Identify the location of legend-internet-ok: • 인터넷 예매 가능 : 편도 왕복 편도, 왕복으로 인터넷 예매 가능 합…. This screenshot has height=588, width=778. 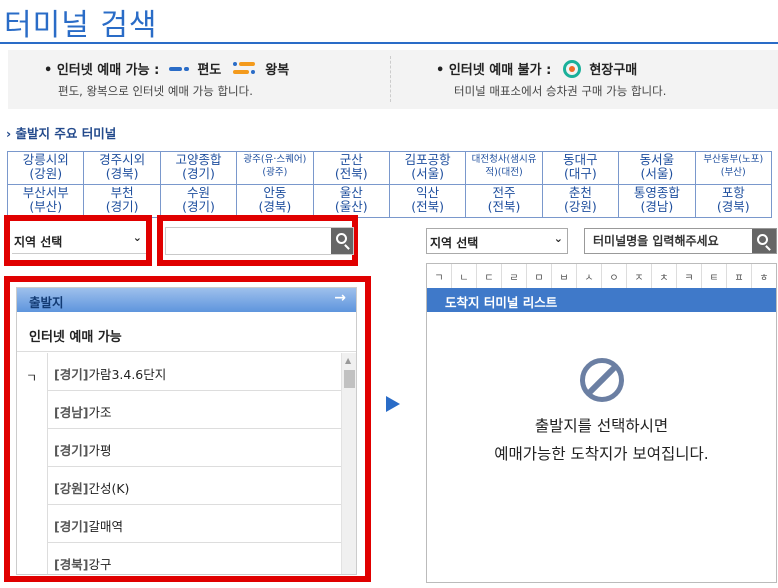
(199, 79).